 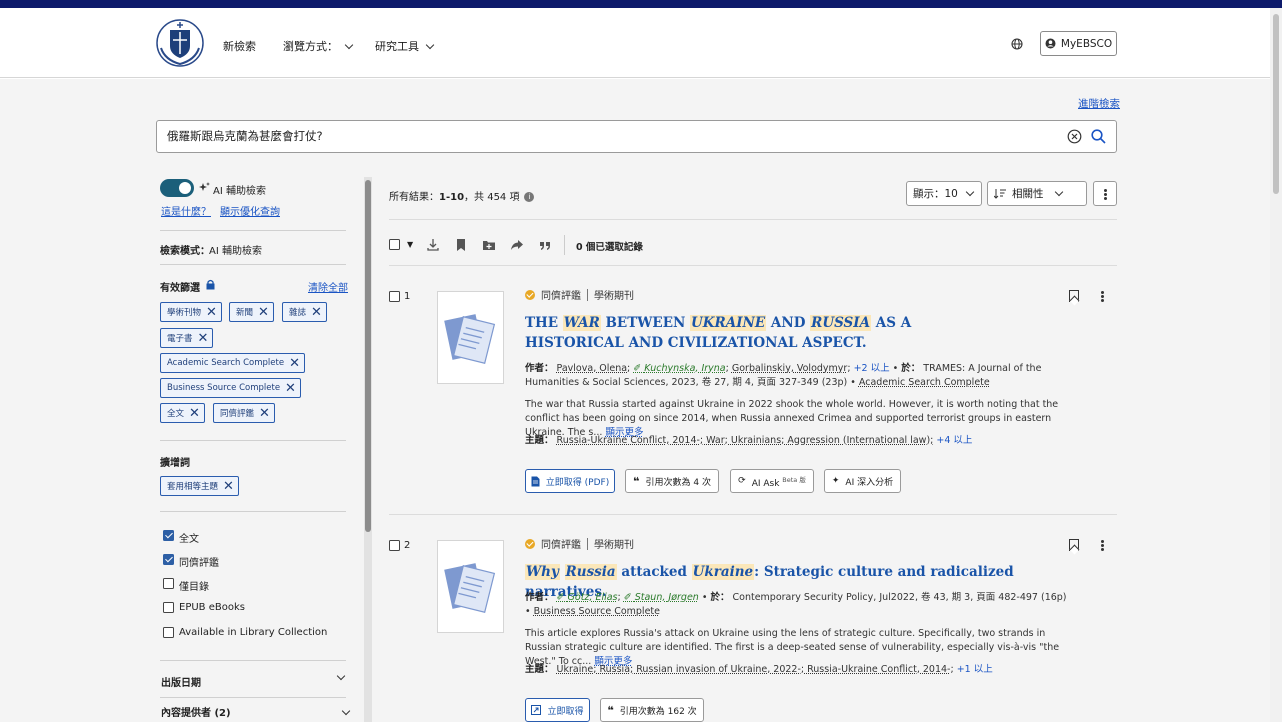 What do you see at coordinates (304, 312) in the screenshot?
I see `filter-chip: 雜誌 ✕` at bounding box center [304, 312].